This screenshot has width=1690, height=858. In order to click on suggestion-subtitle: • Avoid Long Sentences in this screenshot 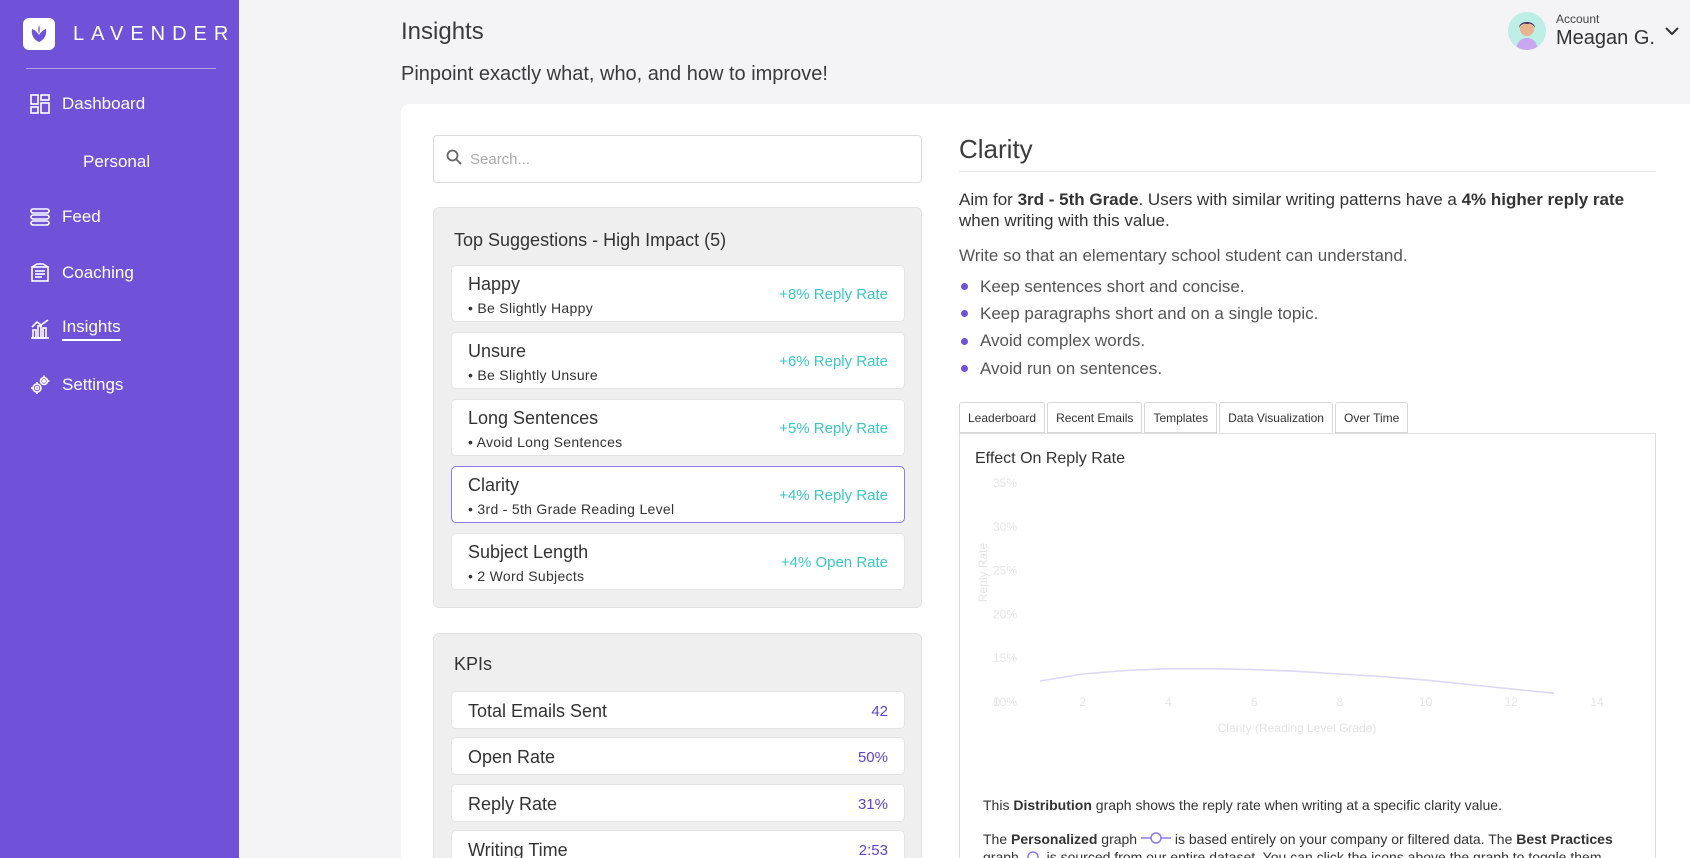, I will do `click(545, 442)`.